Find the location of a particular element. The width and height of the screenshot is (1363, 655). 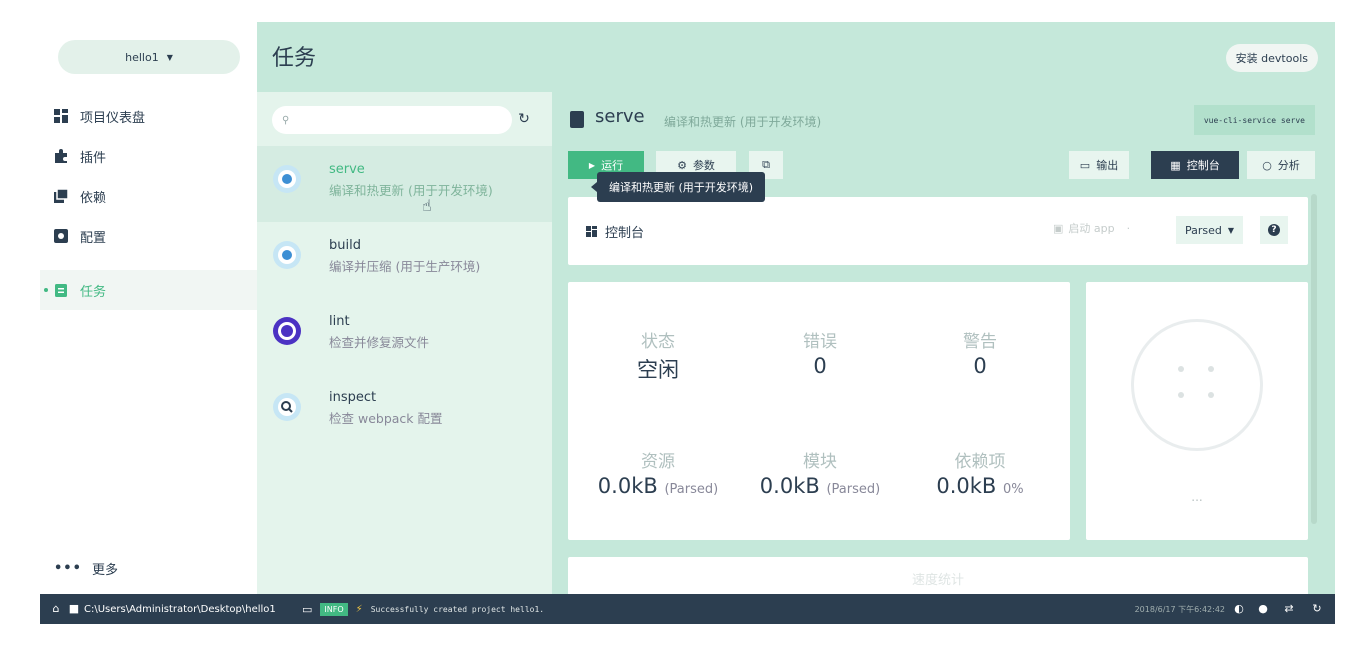

stat-modules: 模块 0.0kB (Parsed) is located at coordinates (820, 472).